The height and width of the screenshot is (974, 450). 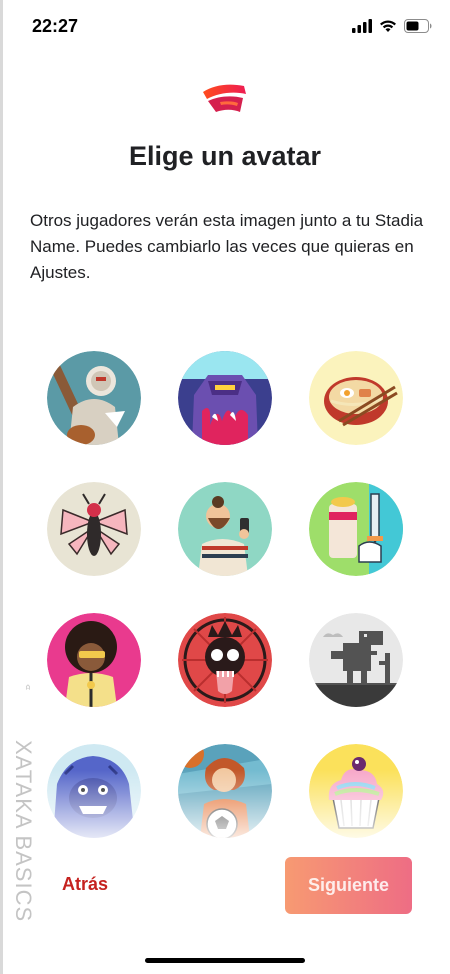 I want to click on status-icons, so click(x=392, y=26).